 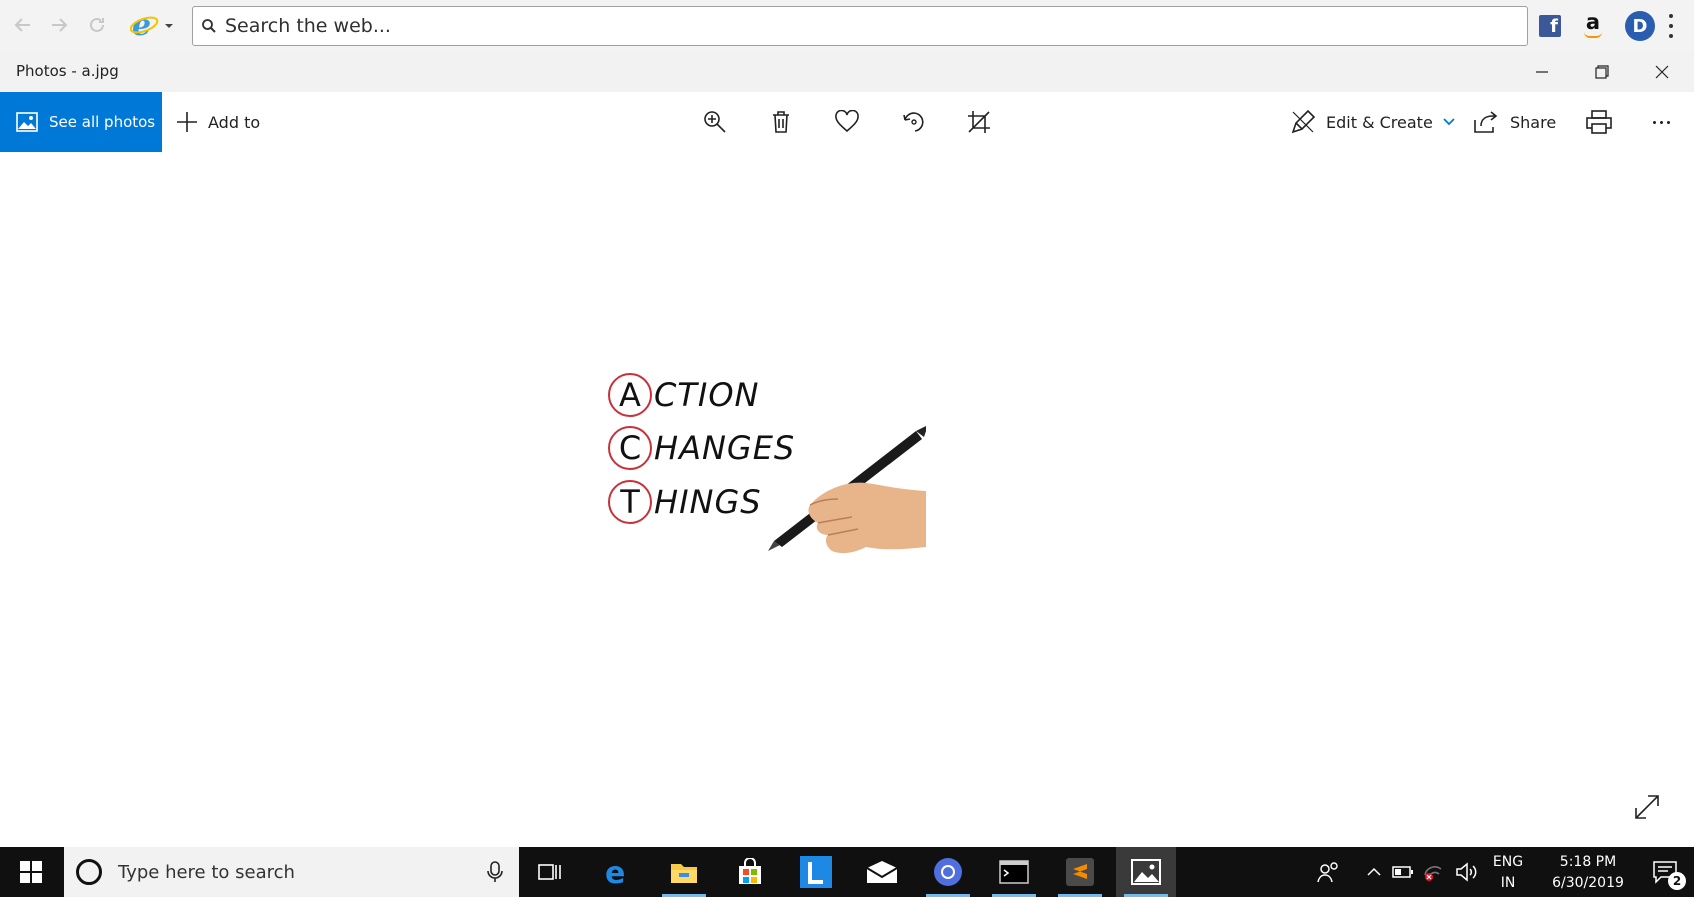 What do you see at coordinates (1486, 122) in the screenshot?
I see `share-icon` at bounding box center [1486, 122].